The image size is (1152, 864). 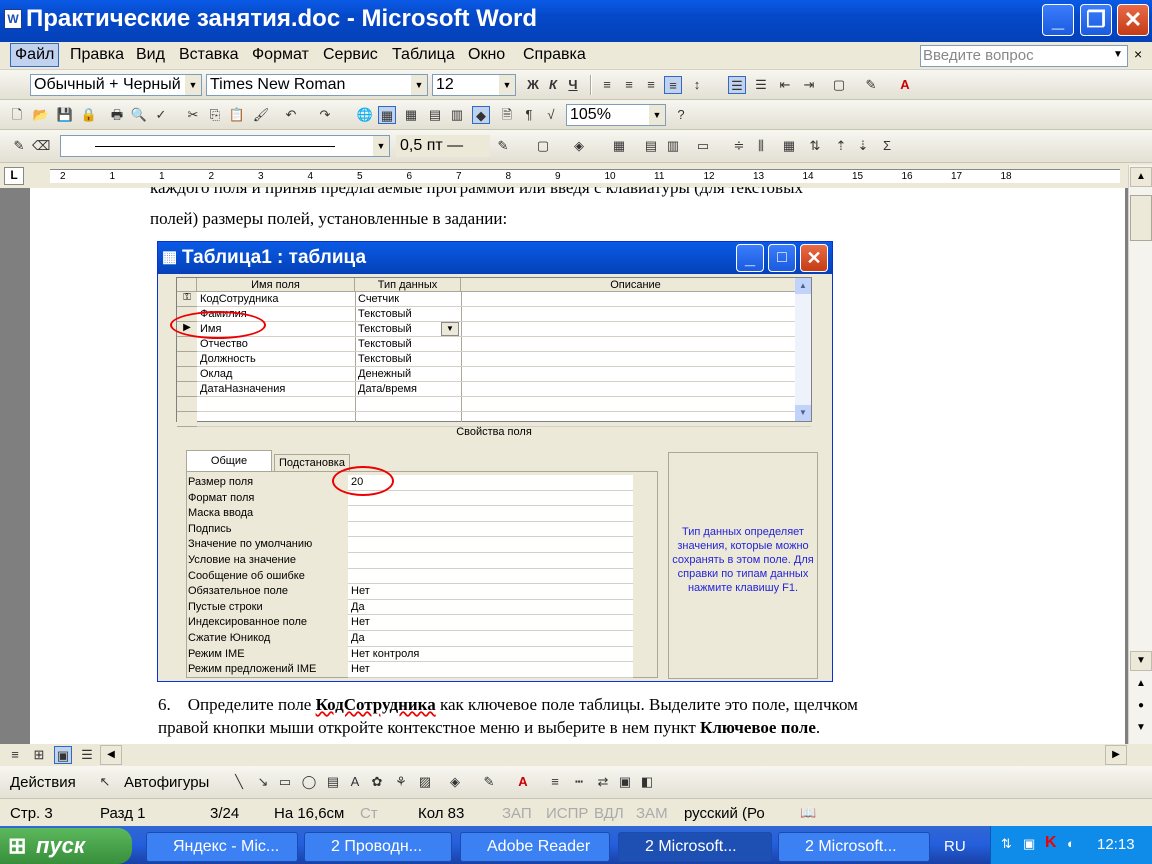 I want to click on oval-icon: ◯, so click(x=309, y=782).